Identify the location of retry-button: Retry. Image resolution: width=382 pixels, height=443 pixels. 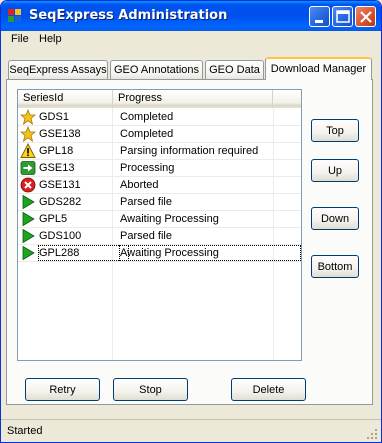
(62, 389).